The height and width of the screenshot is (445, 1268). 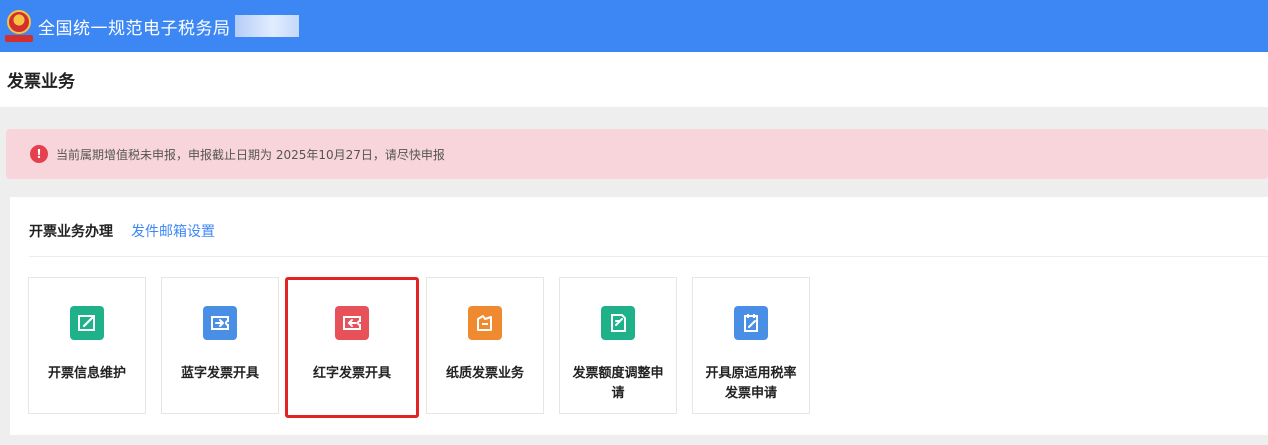 I want to click on card-red-invoice: 红字发票开具, so click(x=352, y=347).